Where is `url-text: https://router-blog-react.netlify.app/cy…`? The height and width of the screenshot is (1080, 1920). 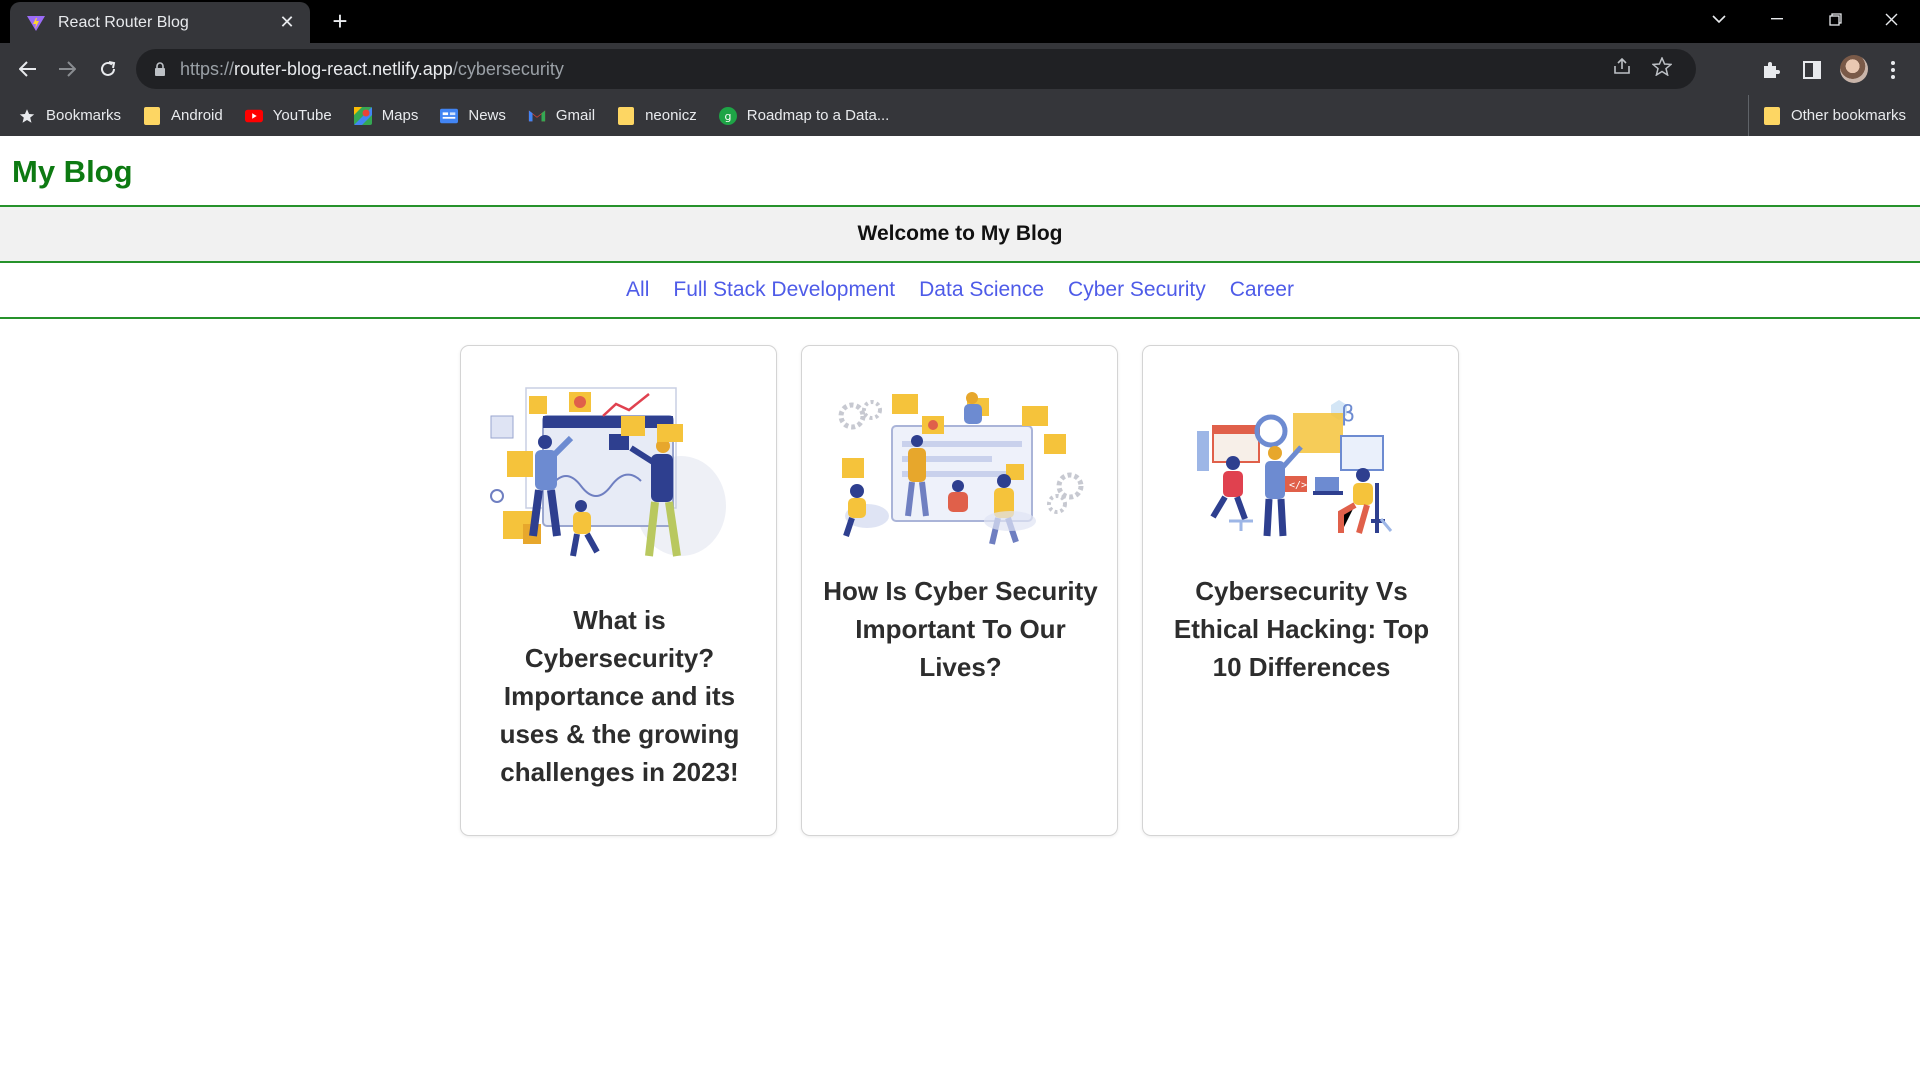
url-text: https://router-blog-react.netlify.app/cy… is located at coordinates (891, 69).